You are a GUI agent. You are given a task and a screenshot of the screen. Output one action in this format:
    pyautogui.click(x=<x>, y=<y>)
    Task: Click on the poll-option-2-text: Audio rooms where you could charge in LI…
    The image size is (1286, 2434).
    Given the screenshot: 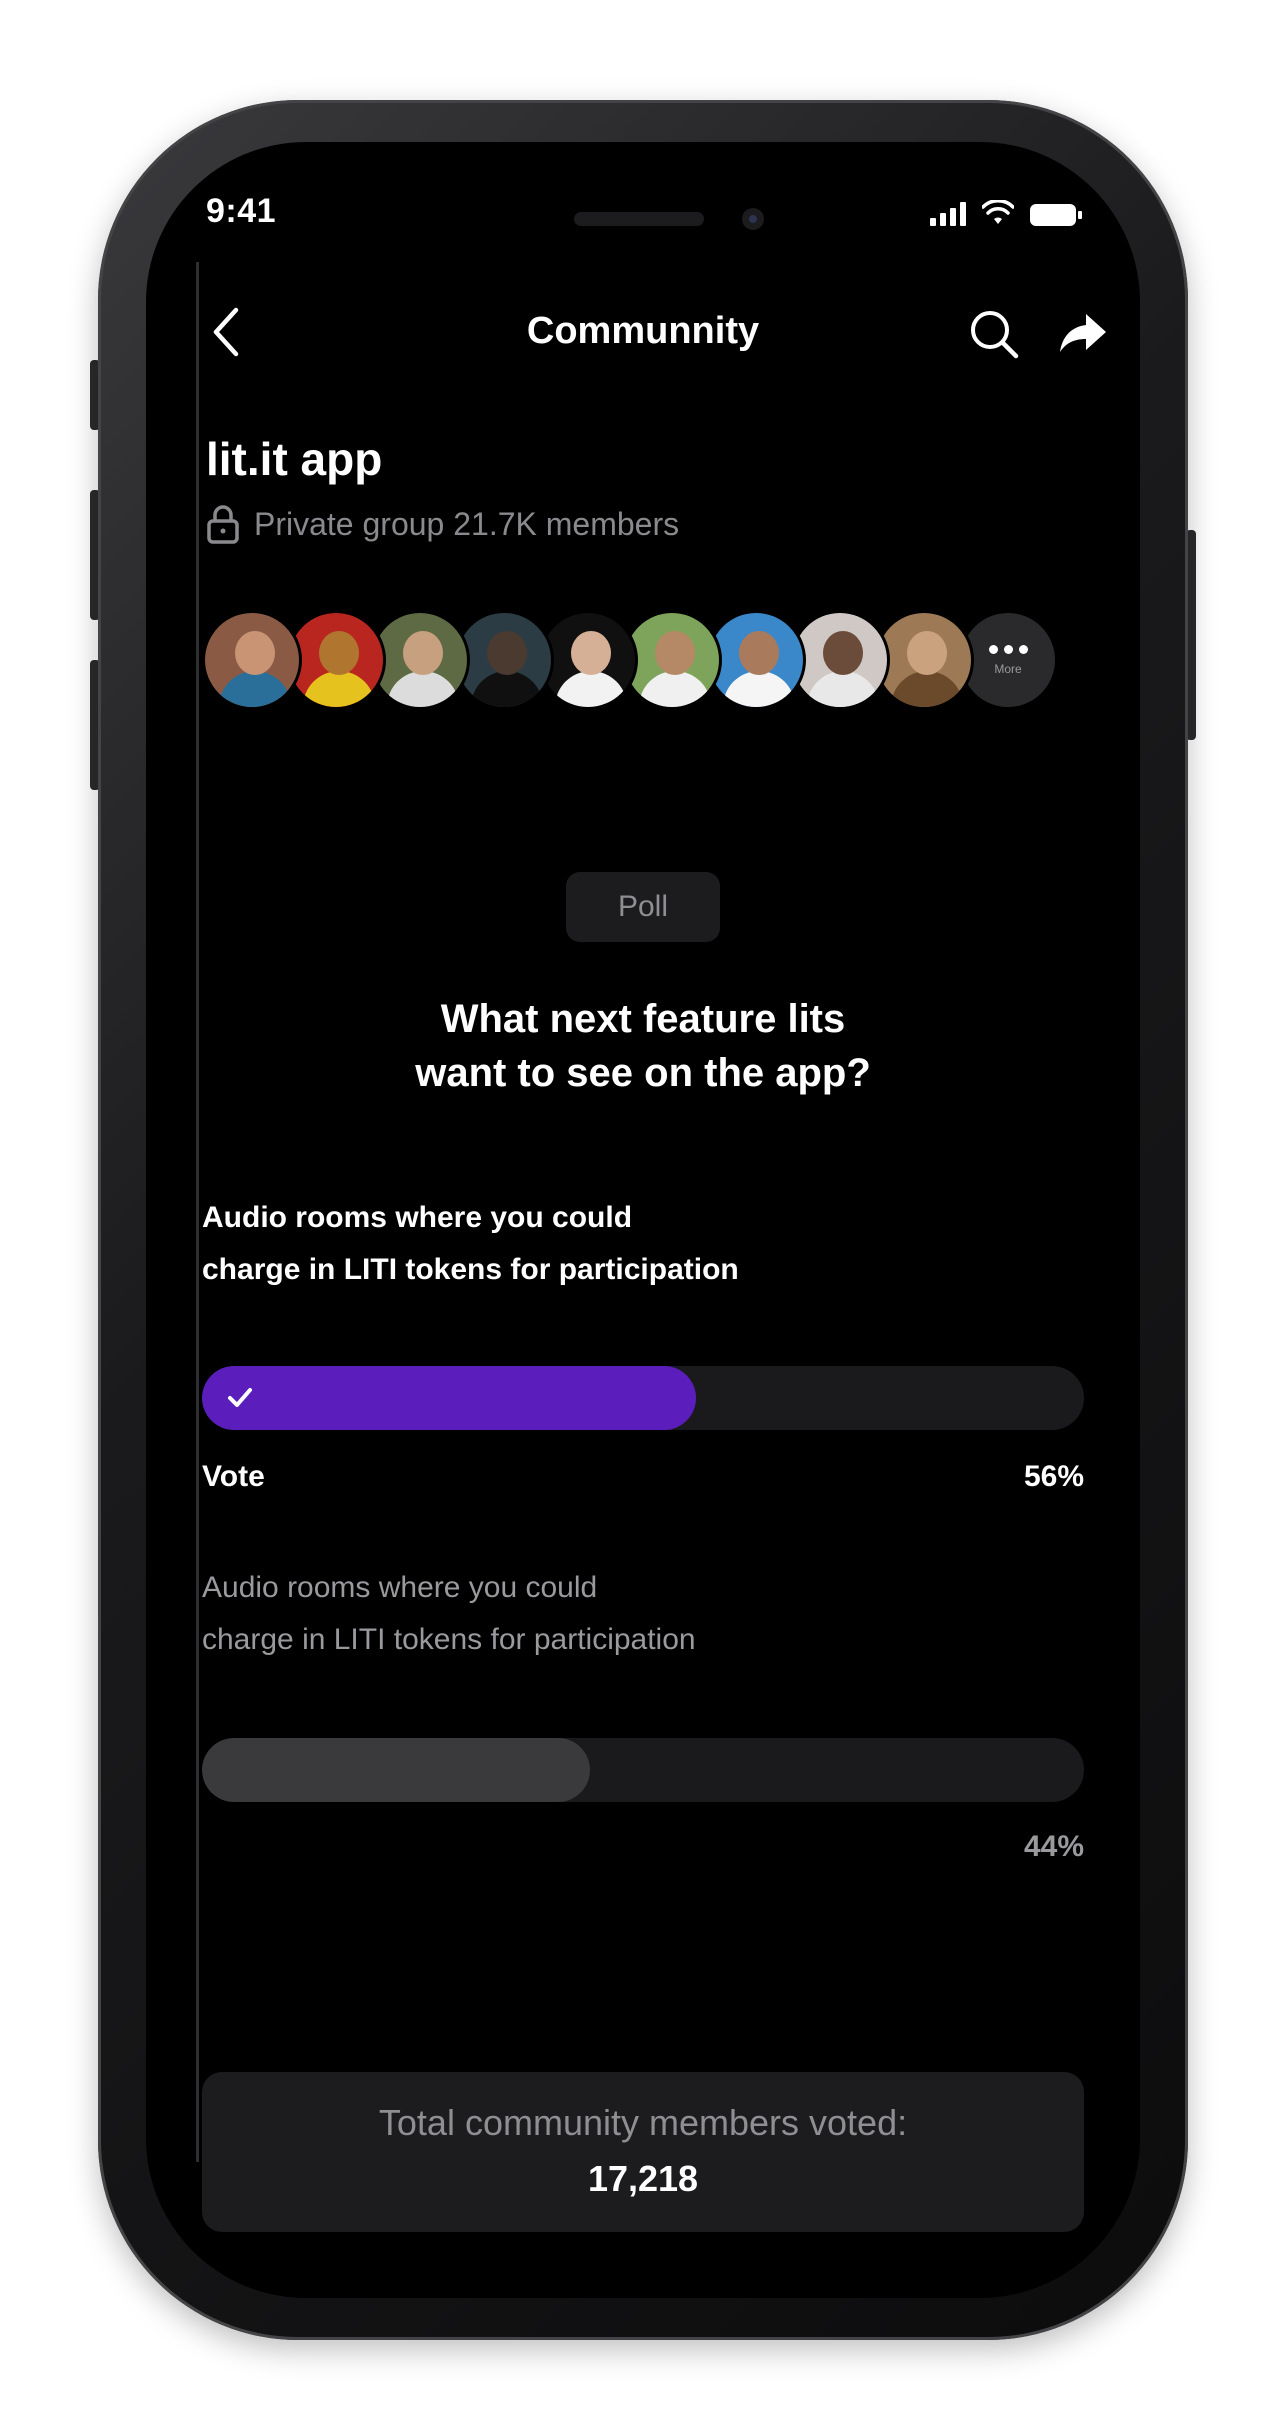 What is the action you would take?
    pyautogui.click(x=612, y=1614)
    